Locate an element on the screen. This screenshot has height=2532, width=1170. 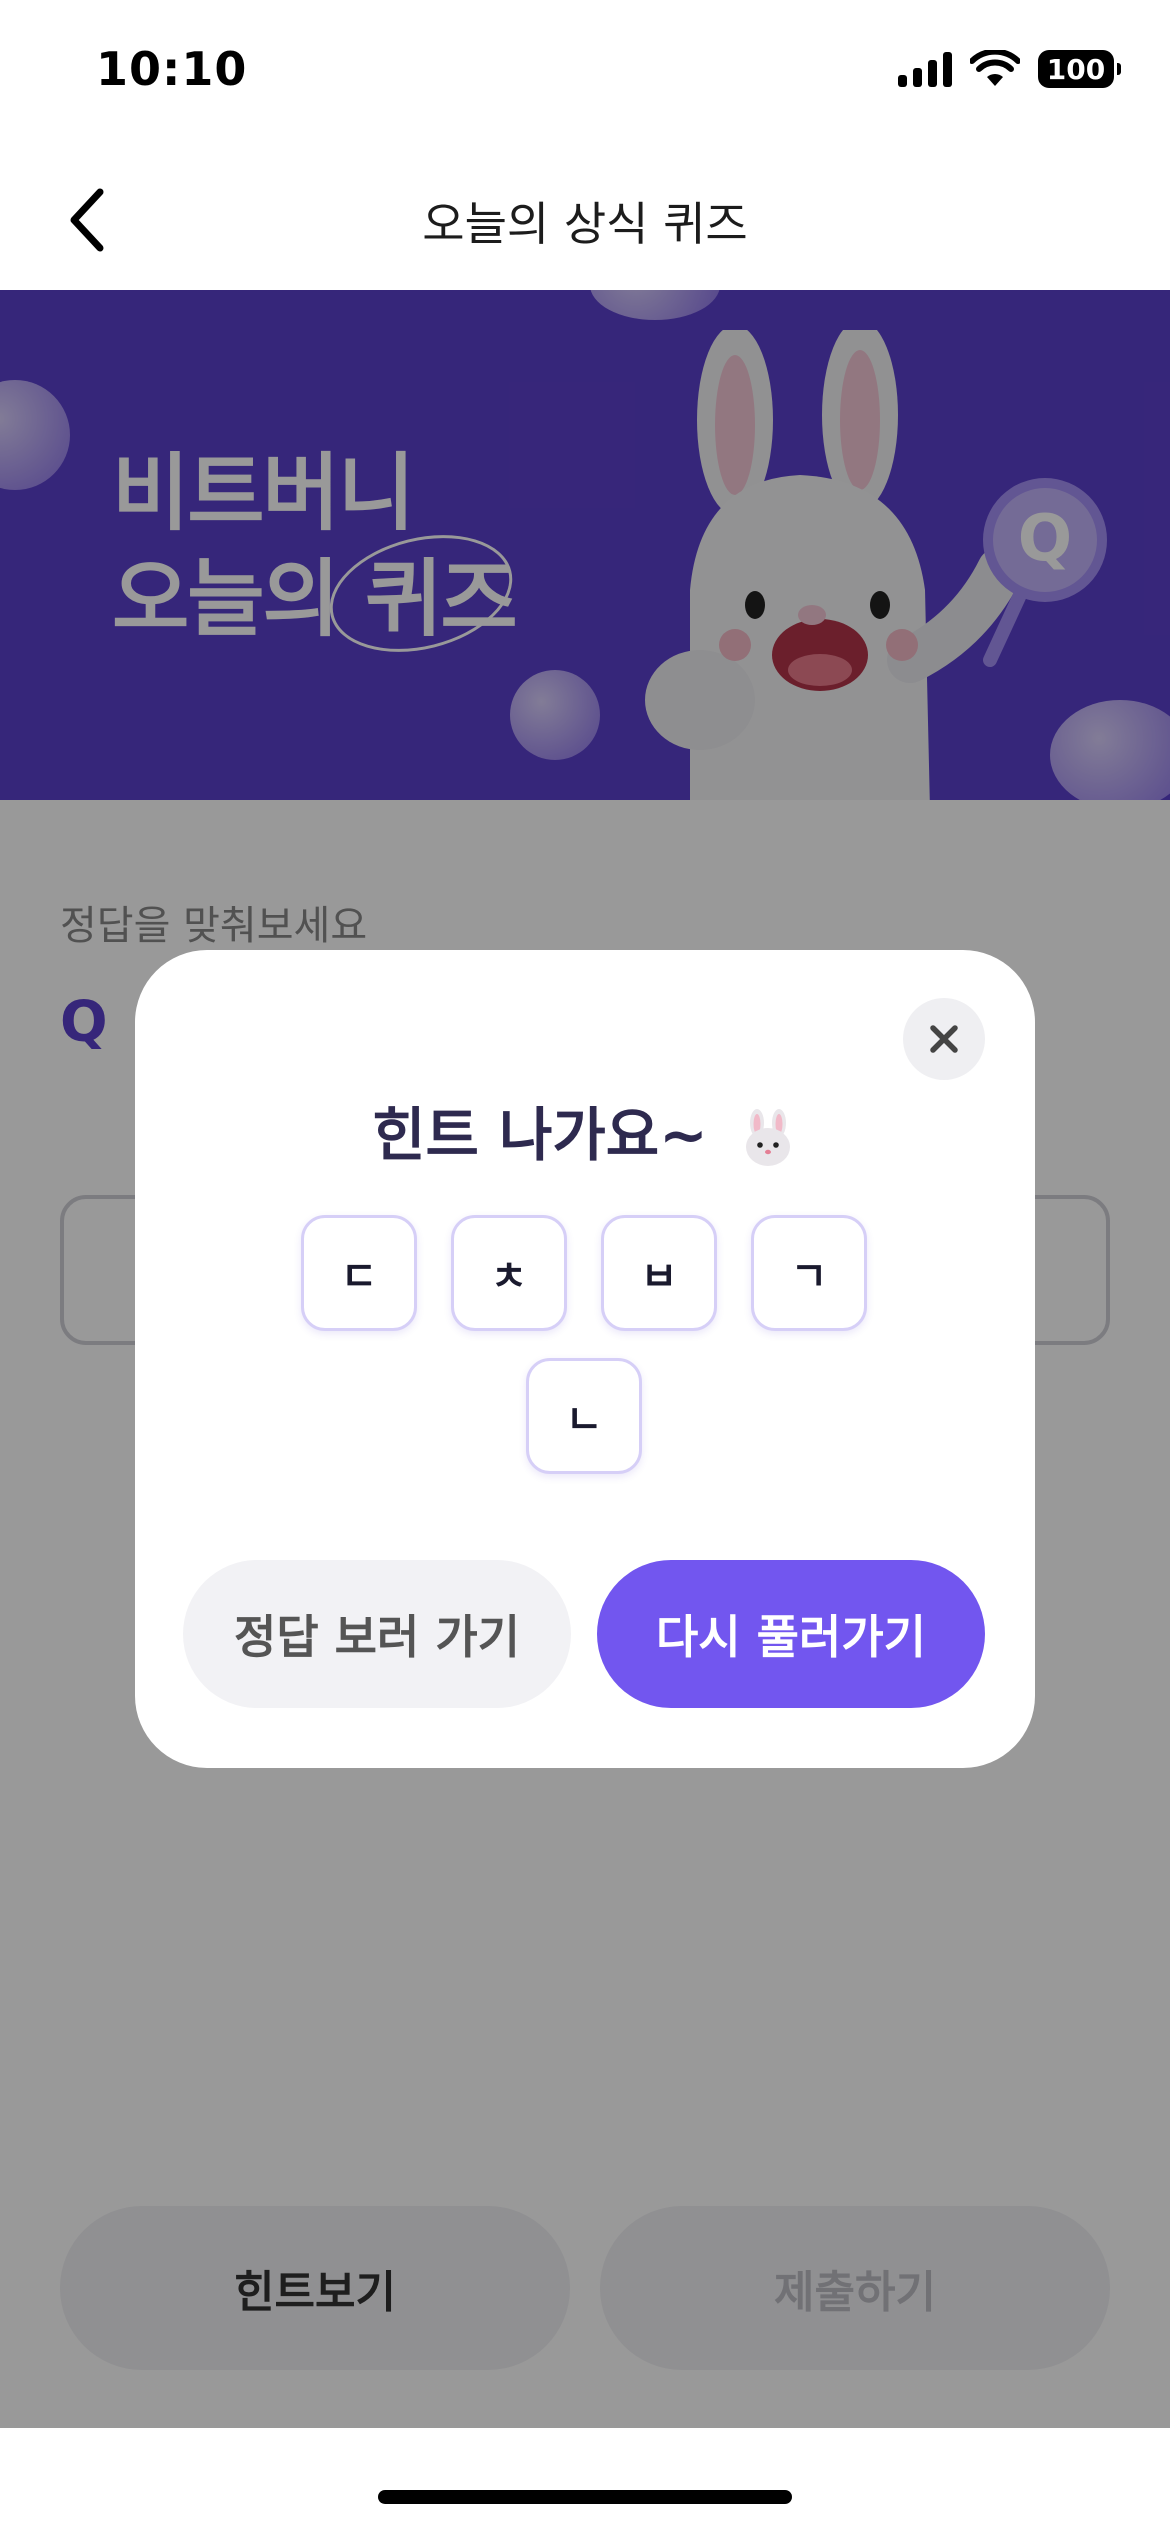
nav-bar: 오늘의 상식 퀴즈 is located at coordinates (585, 220).